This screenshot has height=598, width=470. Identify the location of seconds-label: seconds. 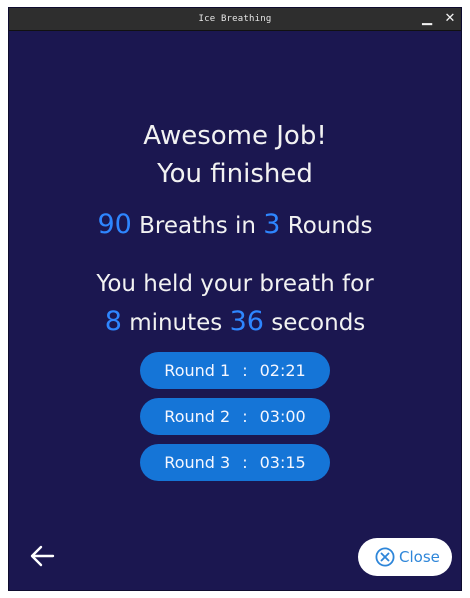
(318, 323).